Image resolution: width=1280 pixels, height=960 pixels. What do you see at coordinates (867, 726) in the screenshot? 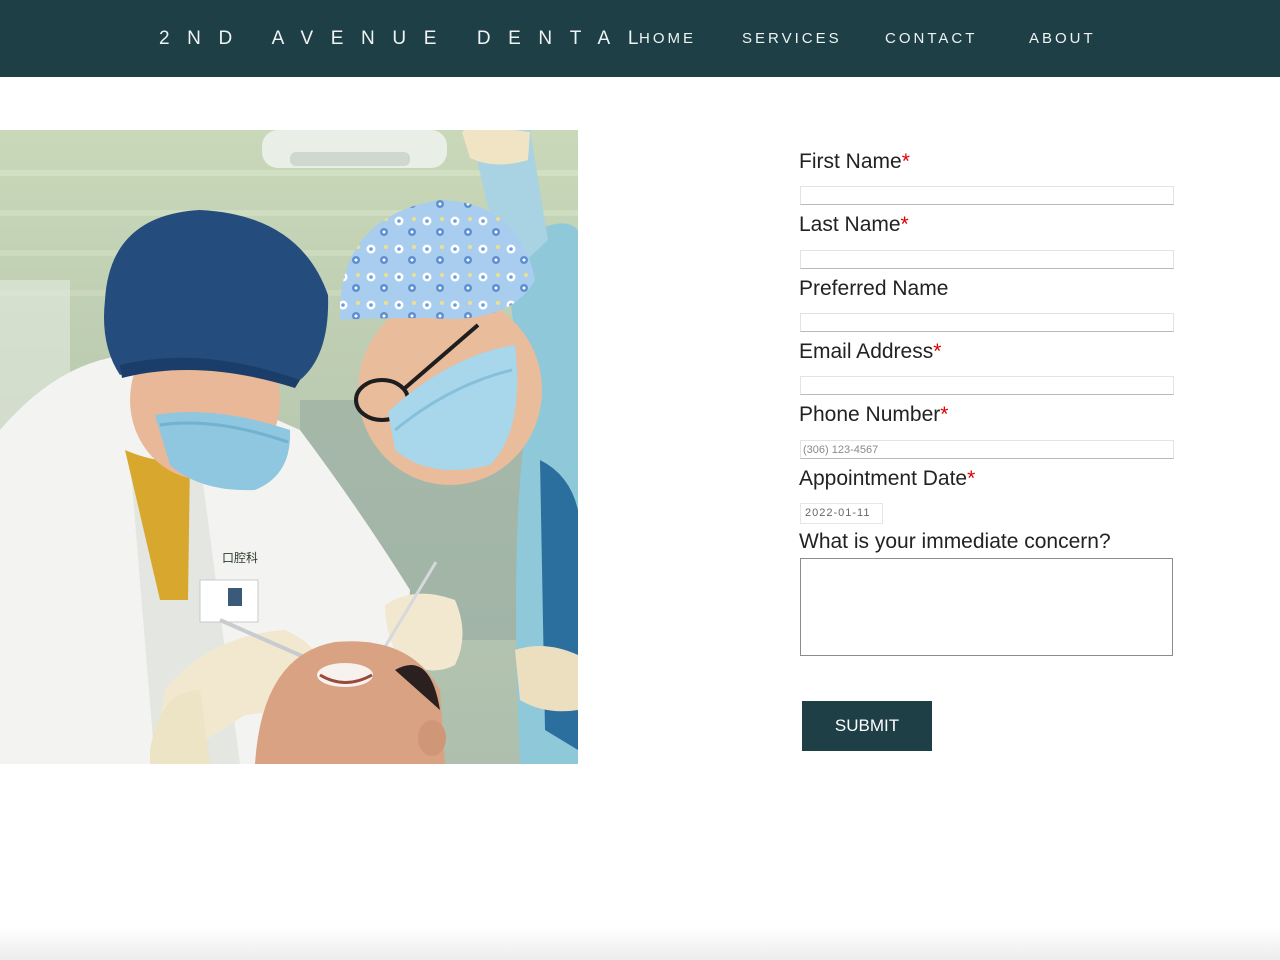
I see `submit-button: SUBMIT` at bounding box center [867, 726].